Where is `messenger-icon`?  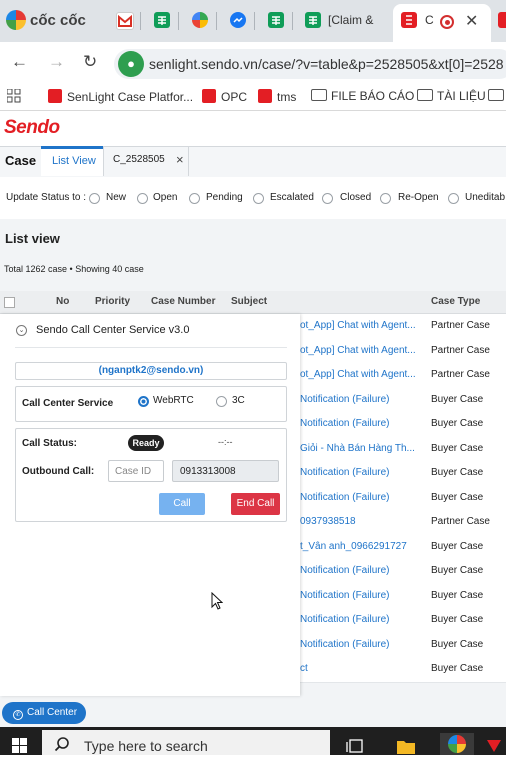
messenger-icon is located at coordinates (238, 20).